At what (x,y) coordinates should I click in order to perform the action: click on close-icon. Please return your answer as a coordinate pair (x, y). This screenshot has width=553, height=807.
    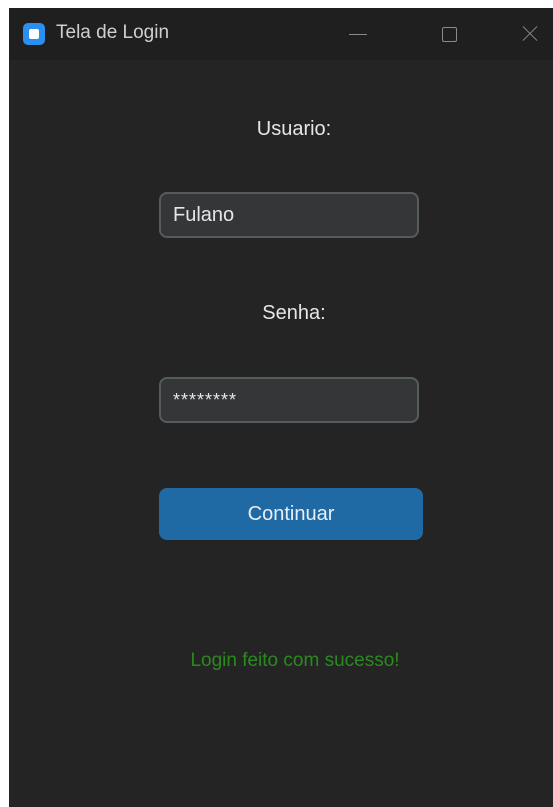
    Looking at the image, I should click on (530, 34).